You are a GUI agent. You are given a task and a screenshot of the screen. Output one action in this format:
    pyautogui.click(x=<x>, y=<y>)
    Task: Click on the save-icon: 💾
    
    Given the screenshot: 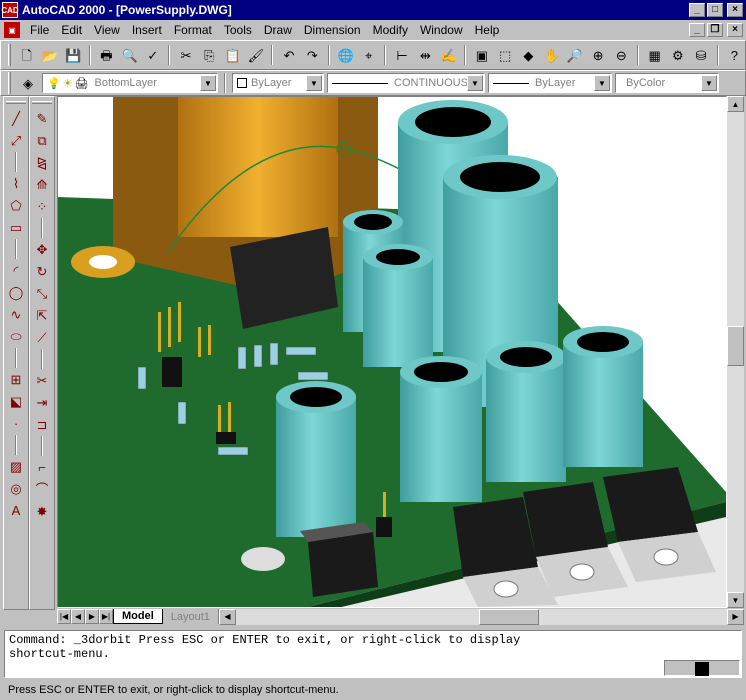 What is the action you would take?
    pyautogui.click(x=72, y=55)
    